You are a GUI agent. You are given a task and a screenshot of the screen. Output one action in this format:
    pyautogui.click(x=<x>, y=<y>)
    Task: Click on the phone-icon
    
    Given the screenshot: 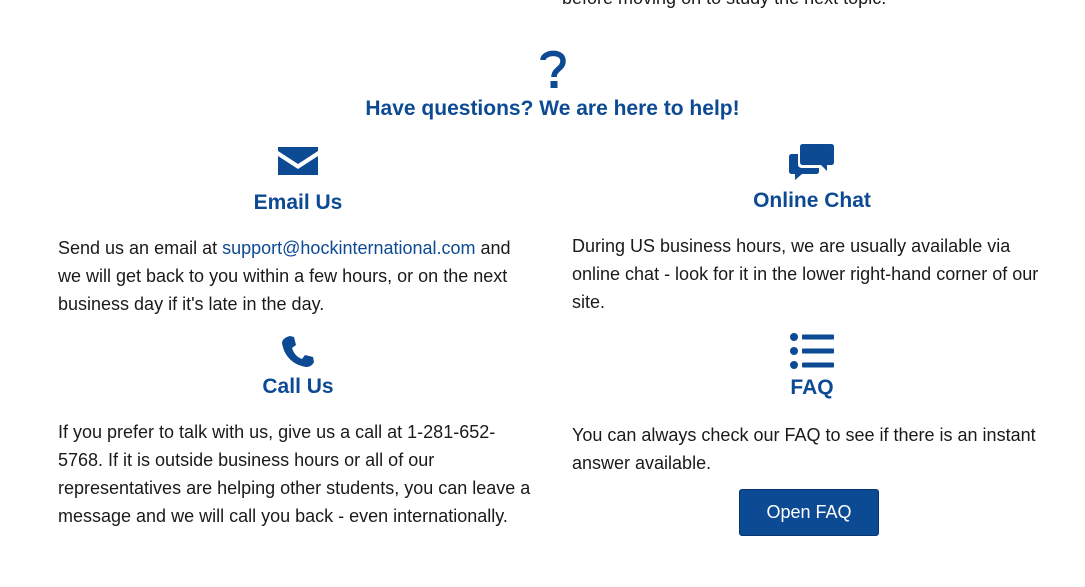 What is the action you would take?
    pyautogui.click(x=298, y=351)
    